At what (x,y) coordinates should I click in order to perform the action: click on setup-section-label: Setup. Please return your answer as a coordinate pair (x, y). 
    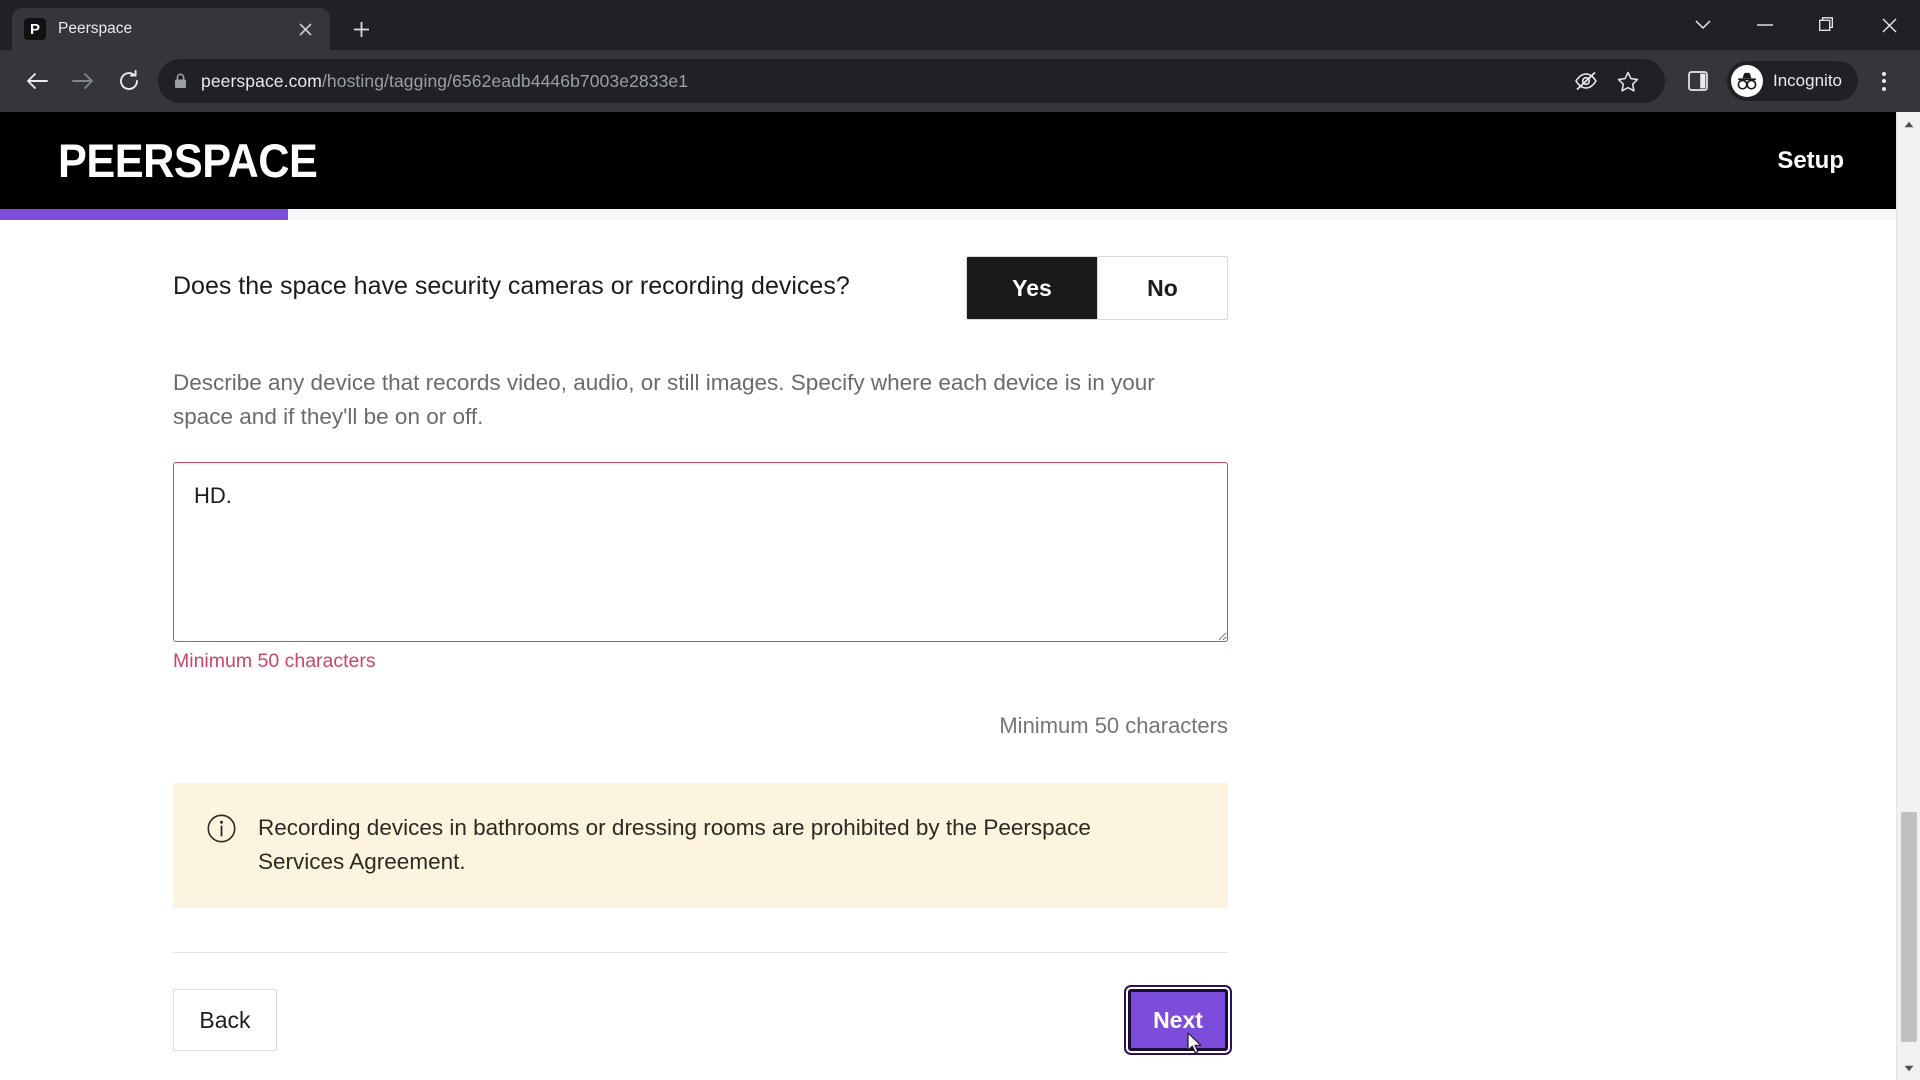
    Looking at the image, I should click on (1810, 160).